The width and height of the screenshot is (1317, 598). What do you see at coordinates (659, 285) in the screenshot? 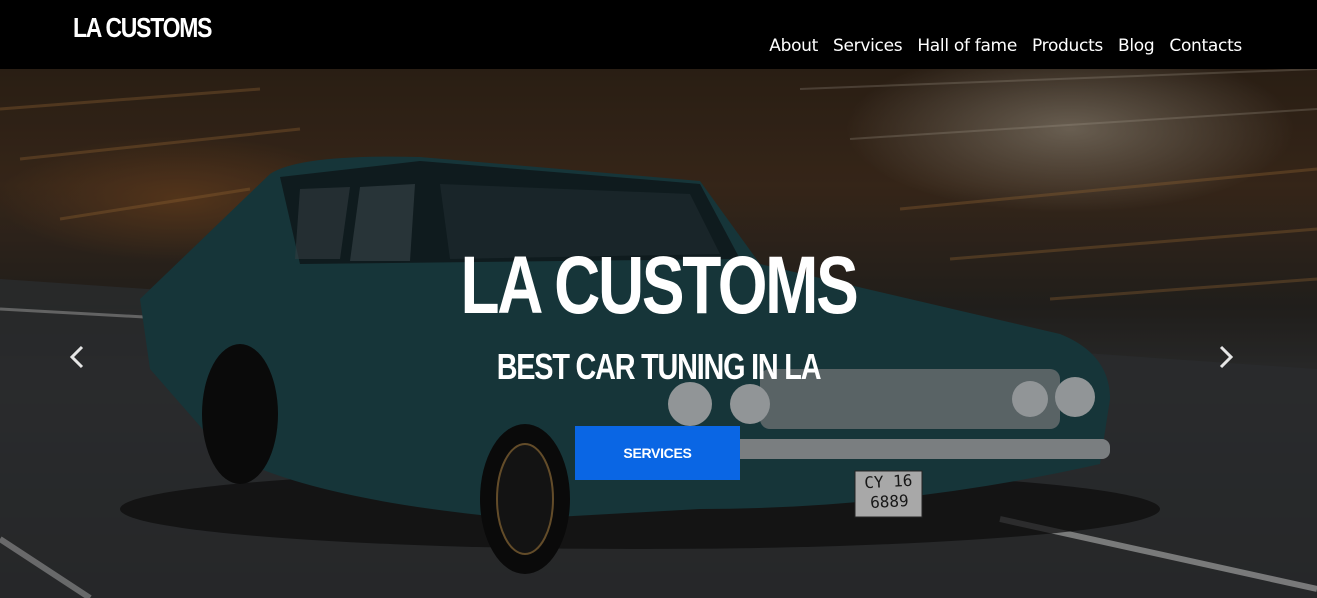
I see `hero-title: LA CUSTOMS` at bounding box center [659, 285].